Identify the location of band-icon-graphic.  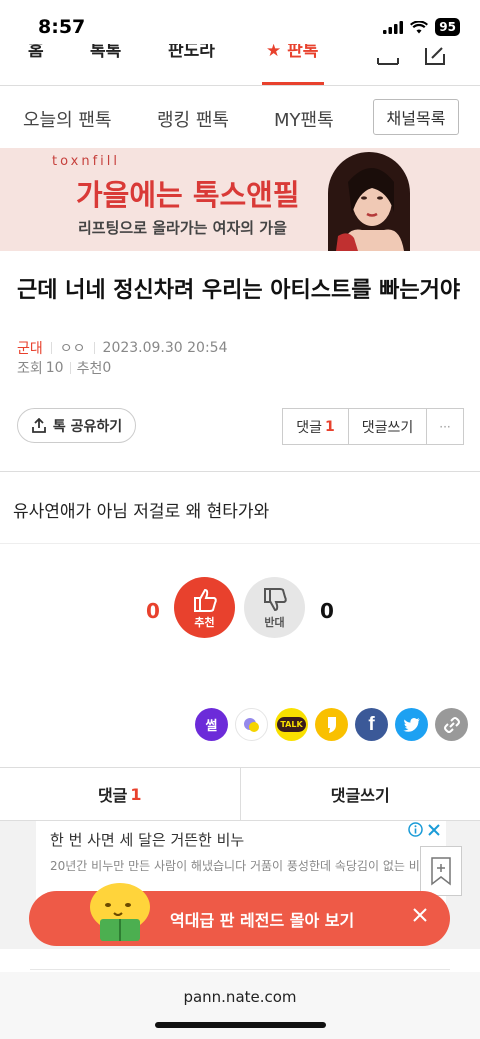
(251, 724).